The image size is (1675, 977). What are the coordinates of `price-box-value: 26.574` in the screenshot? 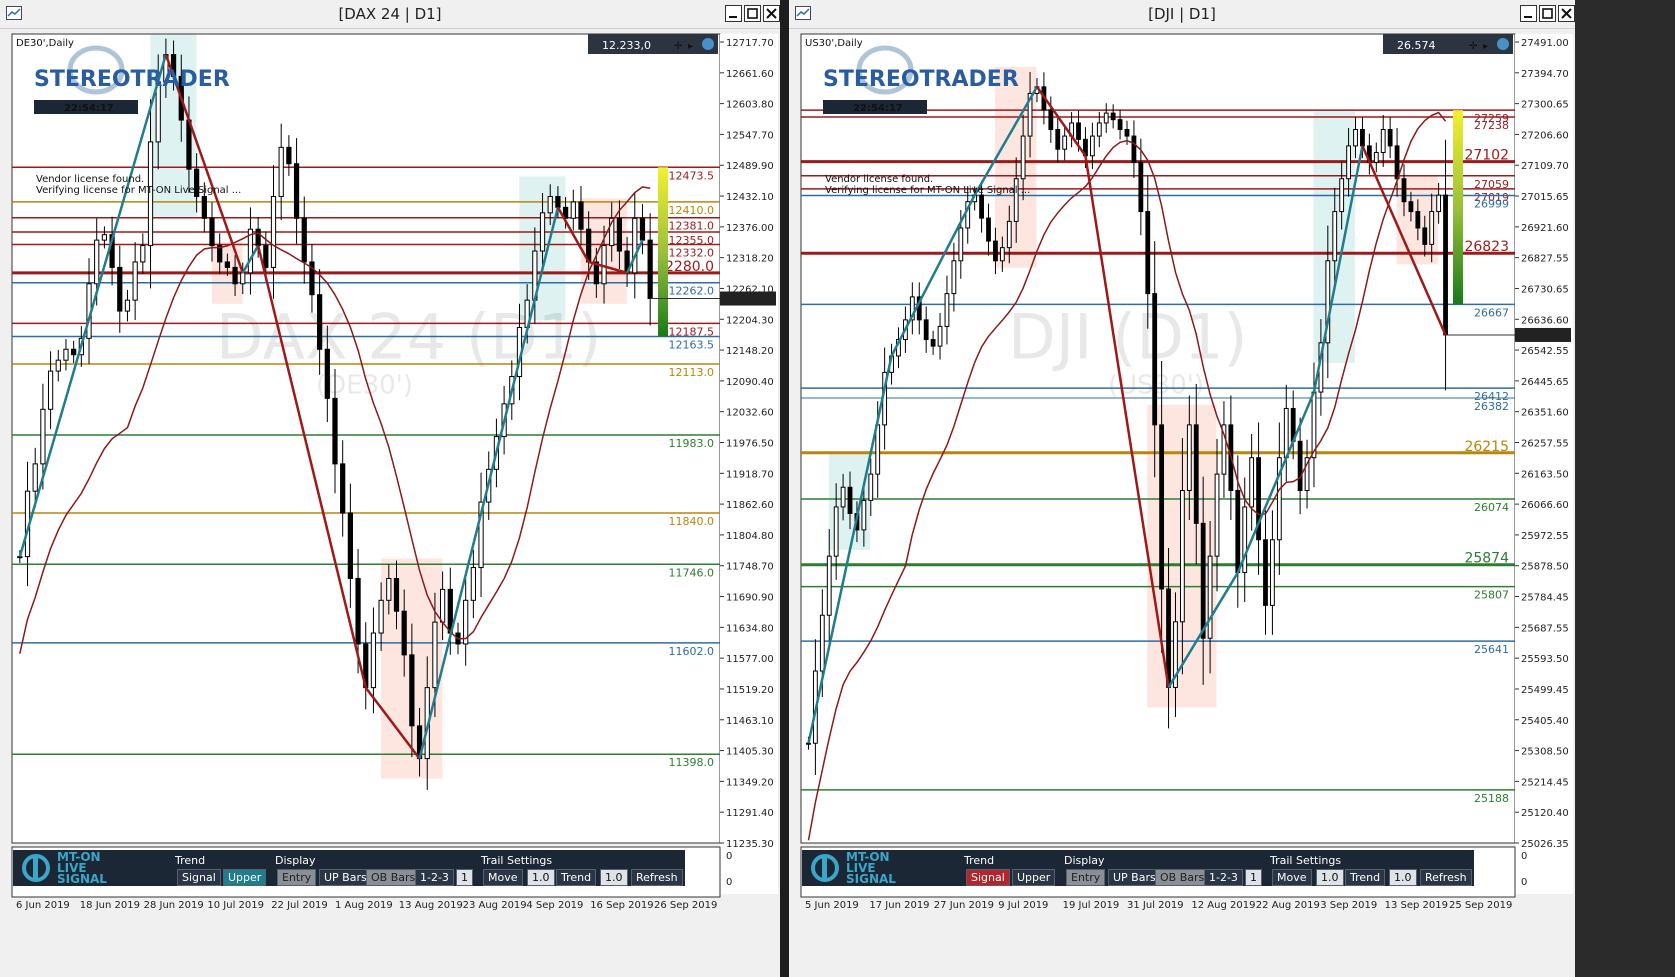 It's located at (1416, 45).